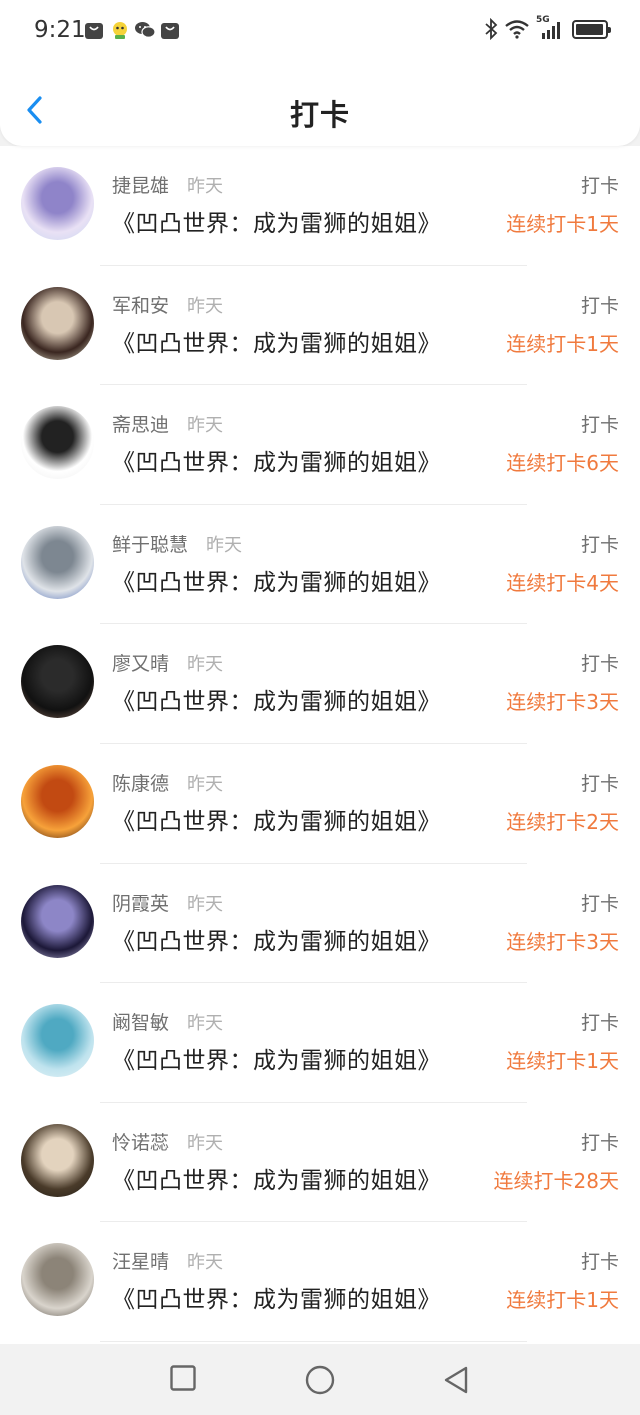 Image resolution: width=640 pixels, height=1415 pixels. I want to click on user-name: 阚智敏 昨天, so click(167, 1021).